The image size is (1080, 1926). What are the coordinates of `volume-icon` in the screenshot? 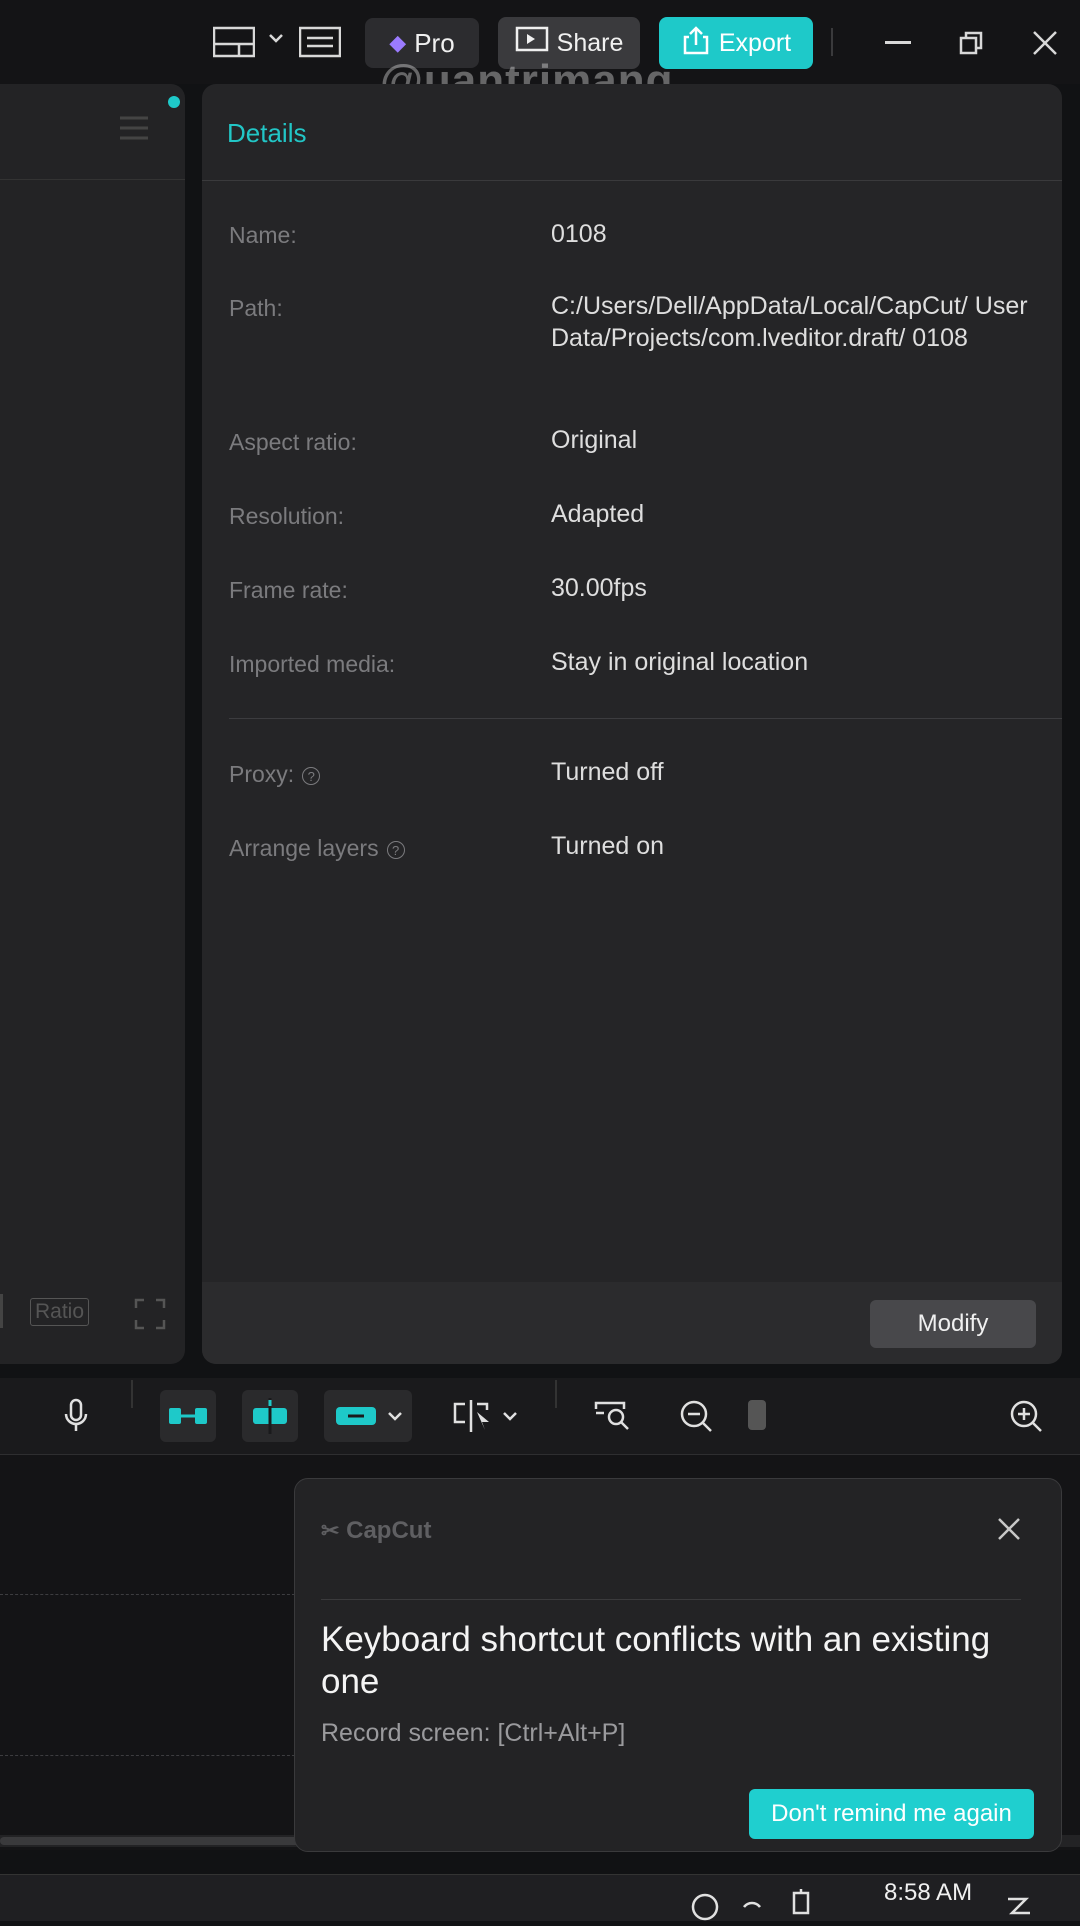 It's located at (752, 1906).